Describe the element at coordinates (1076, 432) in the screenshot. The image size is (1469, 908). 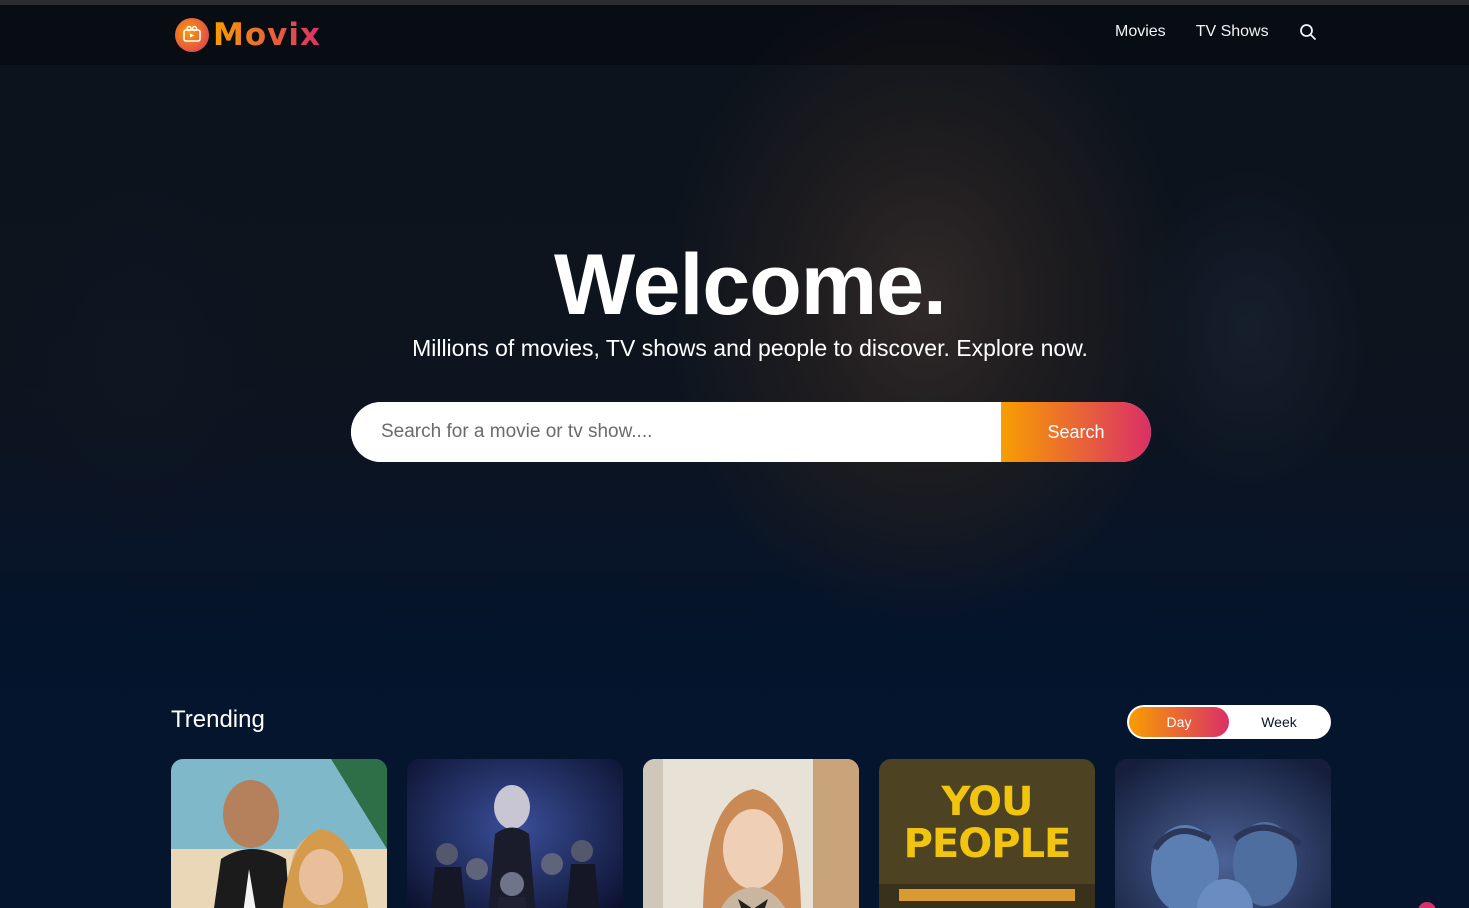
I see `search-button: Search` at that location.